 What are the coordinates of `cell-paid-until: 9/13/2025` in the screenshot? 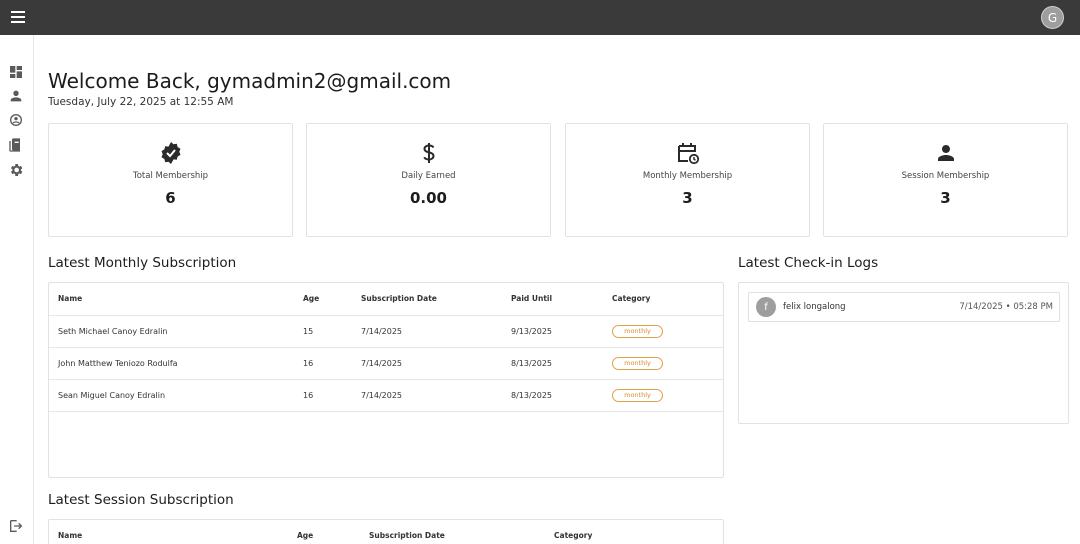 It's located at (532, 331).